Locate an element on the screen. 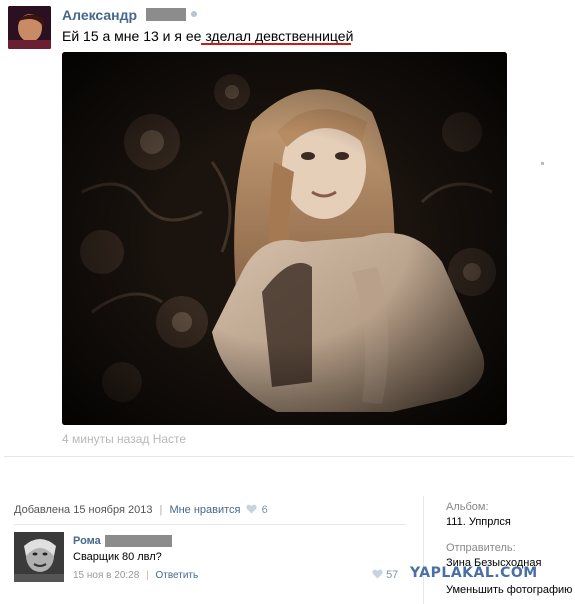 Image resolution: width=575 pixels, height=604 pixels. shrink-photo-link: Уменьшить фотографию is located at coordinates (509, 590).